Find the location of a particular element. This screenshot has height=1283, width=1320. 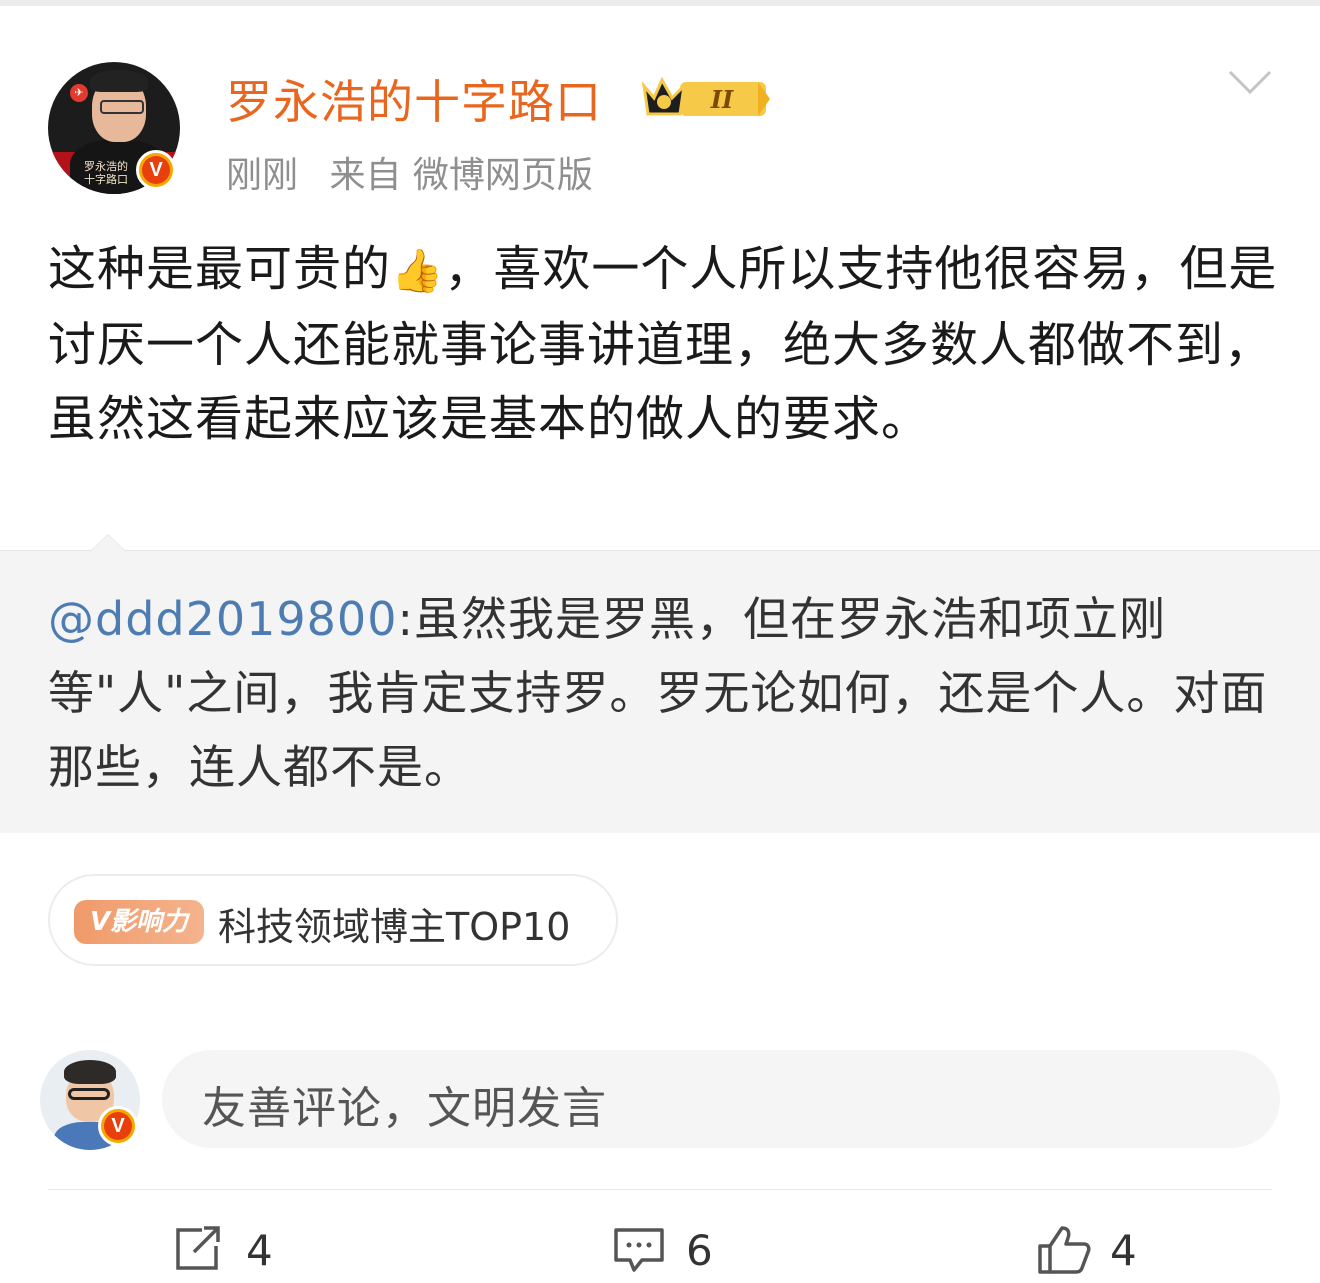

avatar-caption: 罗永浩的十字路口 is located at coordinates (106, 173).